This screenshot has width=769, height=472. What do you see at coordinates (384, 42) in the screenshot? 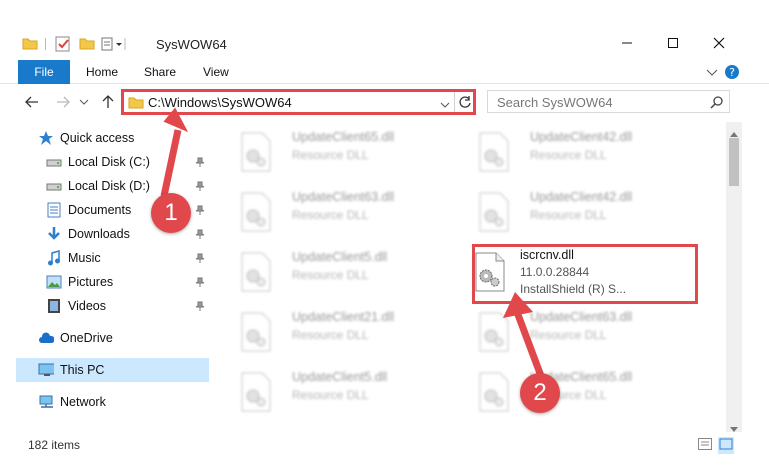
I see `title-bar: SysWOW64` at bounding box center [384, 42].